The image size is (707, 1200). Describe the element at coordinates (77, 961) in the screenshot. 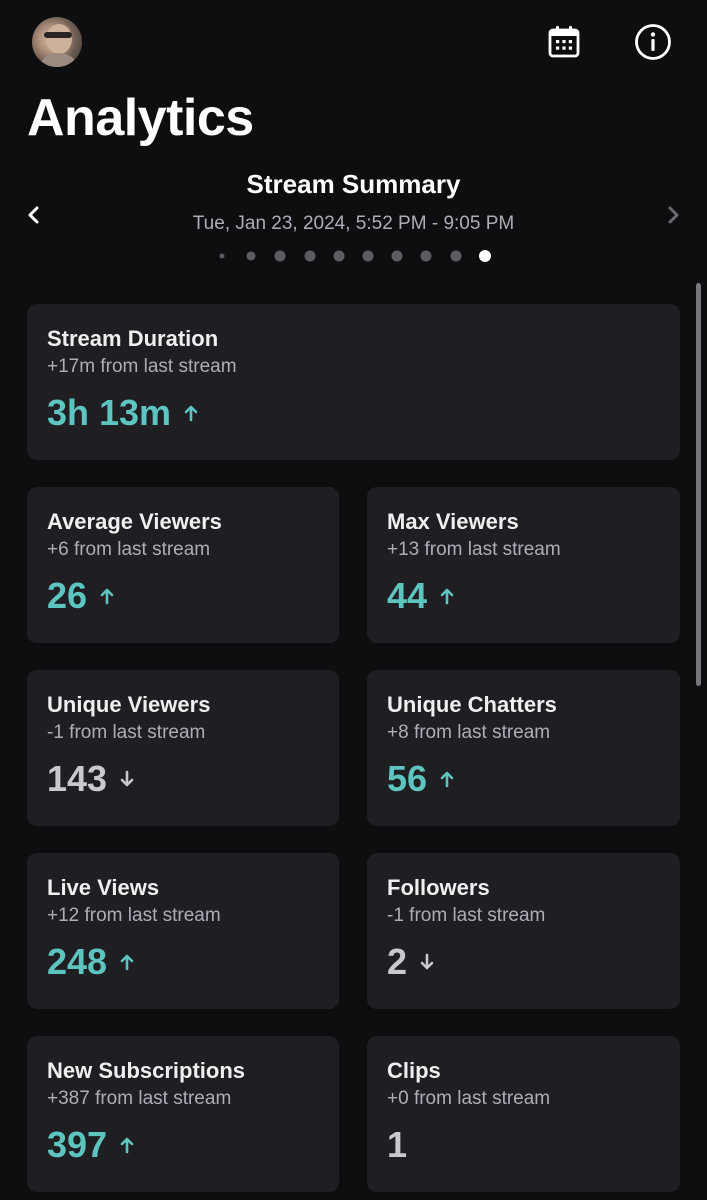

I see `card-value: 248` at that location.